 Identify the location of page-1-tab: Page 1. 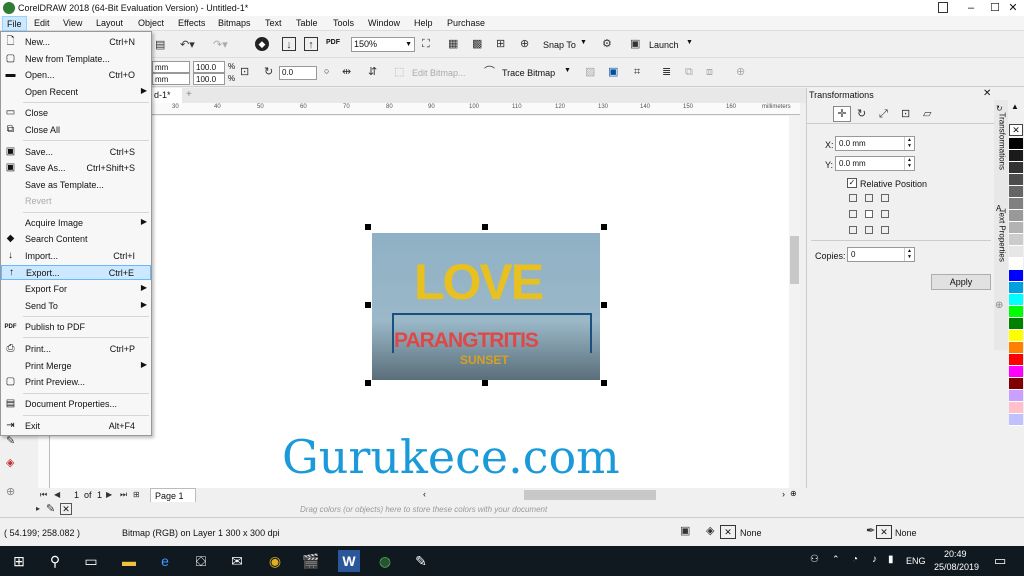
(173, 495).